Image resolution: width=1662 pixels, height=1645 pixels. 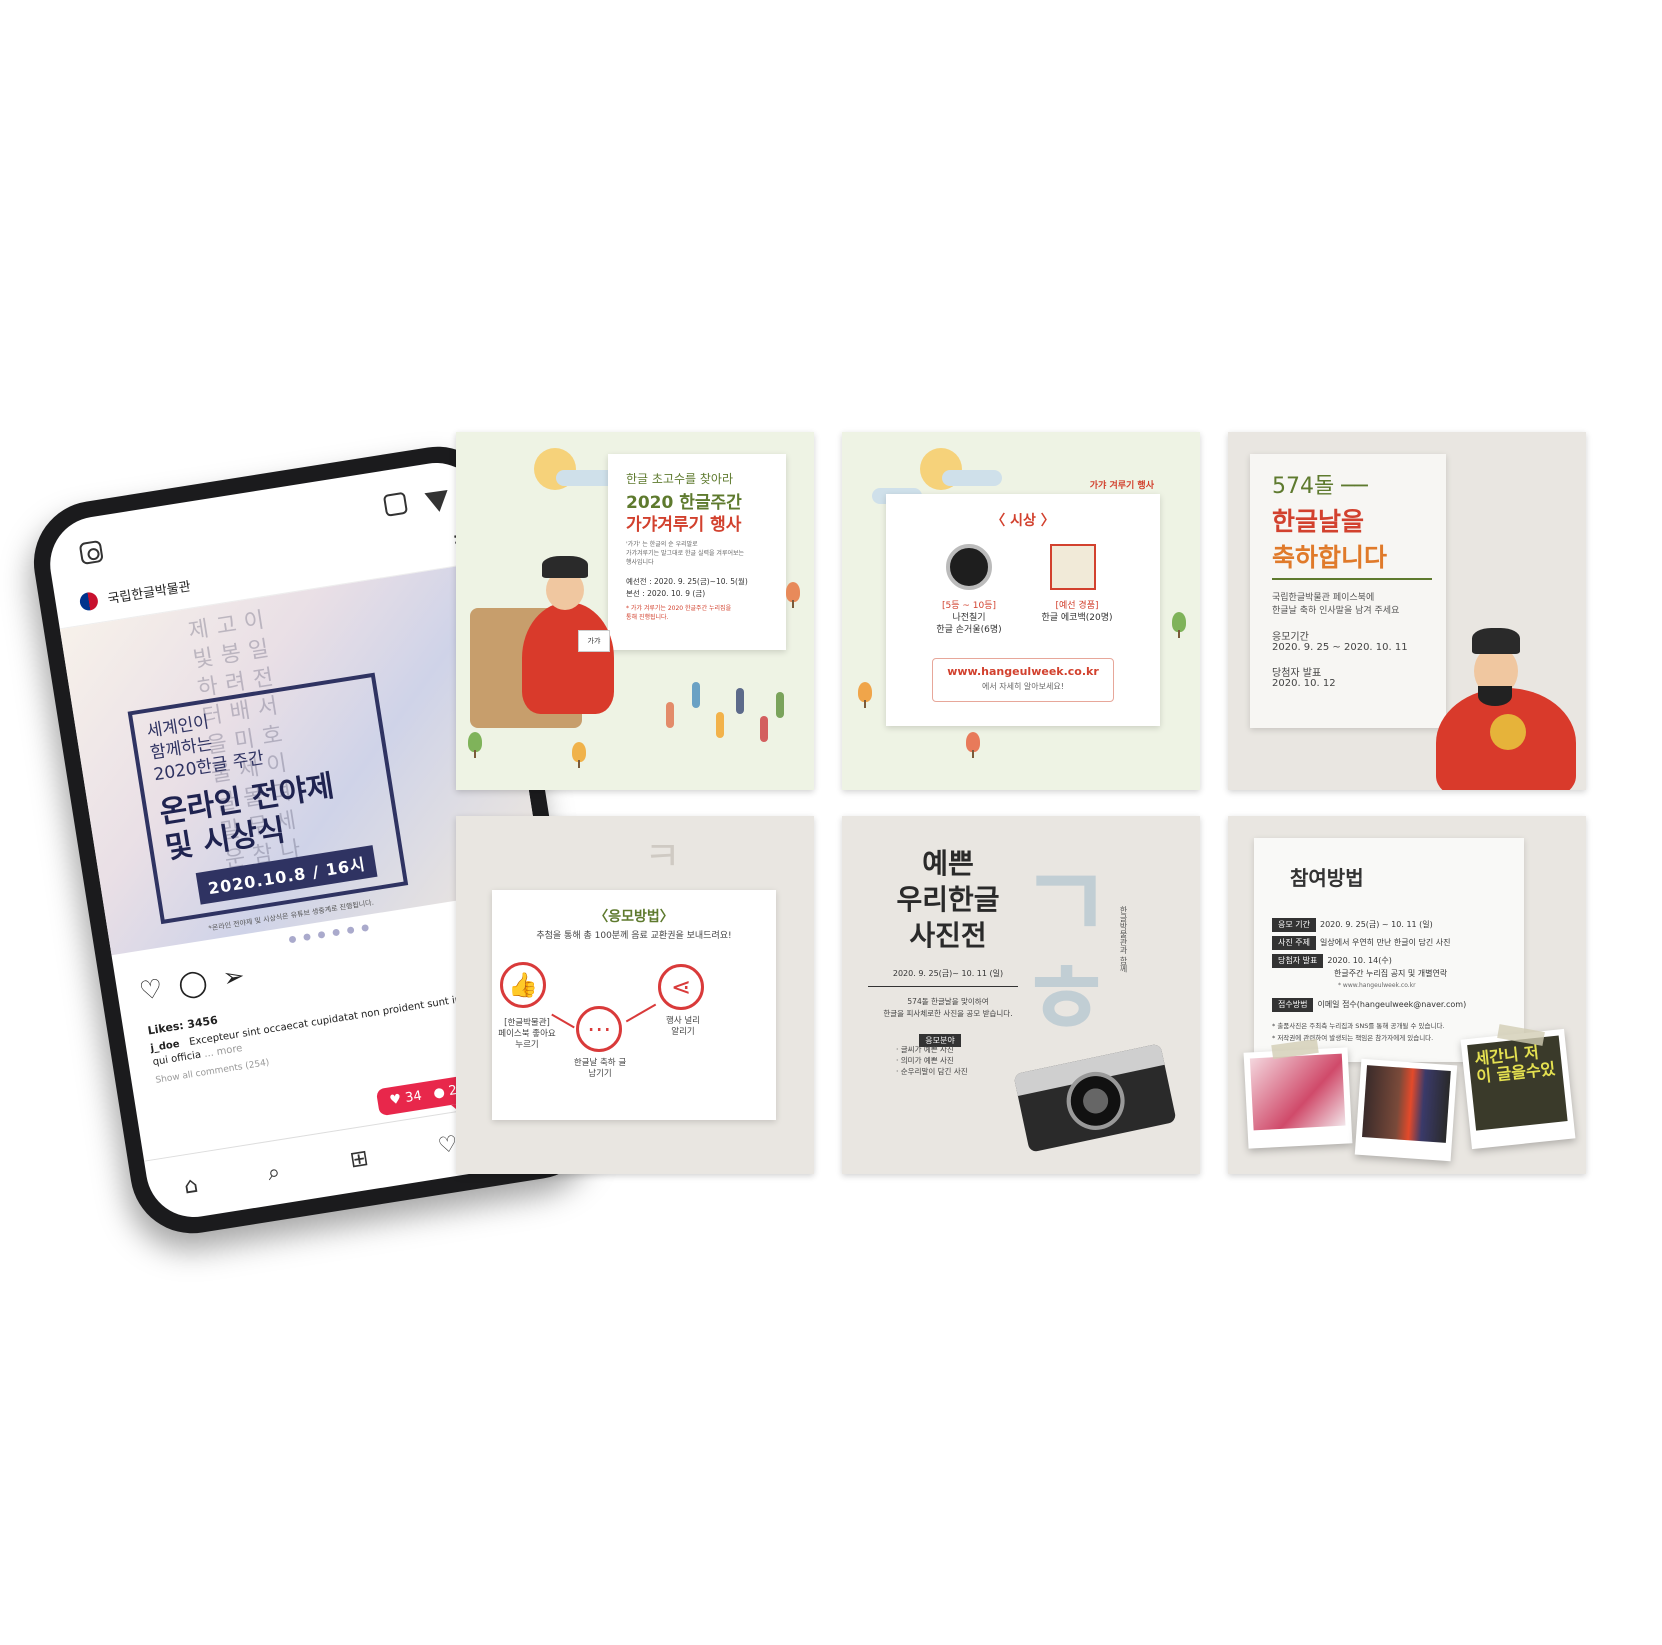 I want to click on tile3-divider, so click(x=1352, y=579).